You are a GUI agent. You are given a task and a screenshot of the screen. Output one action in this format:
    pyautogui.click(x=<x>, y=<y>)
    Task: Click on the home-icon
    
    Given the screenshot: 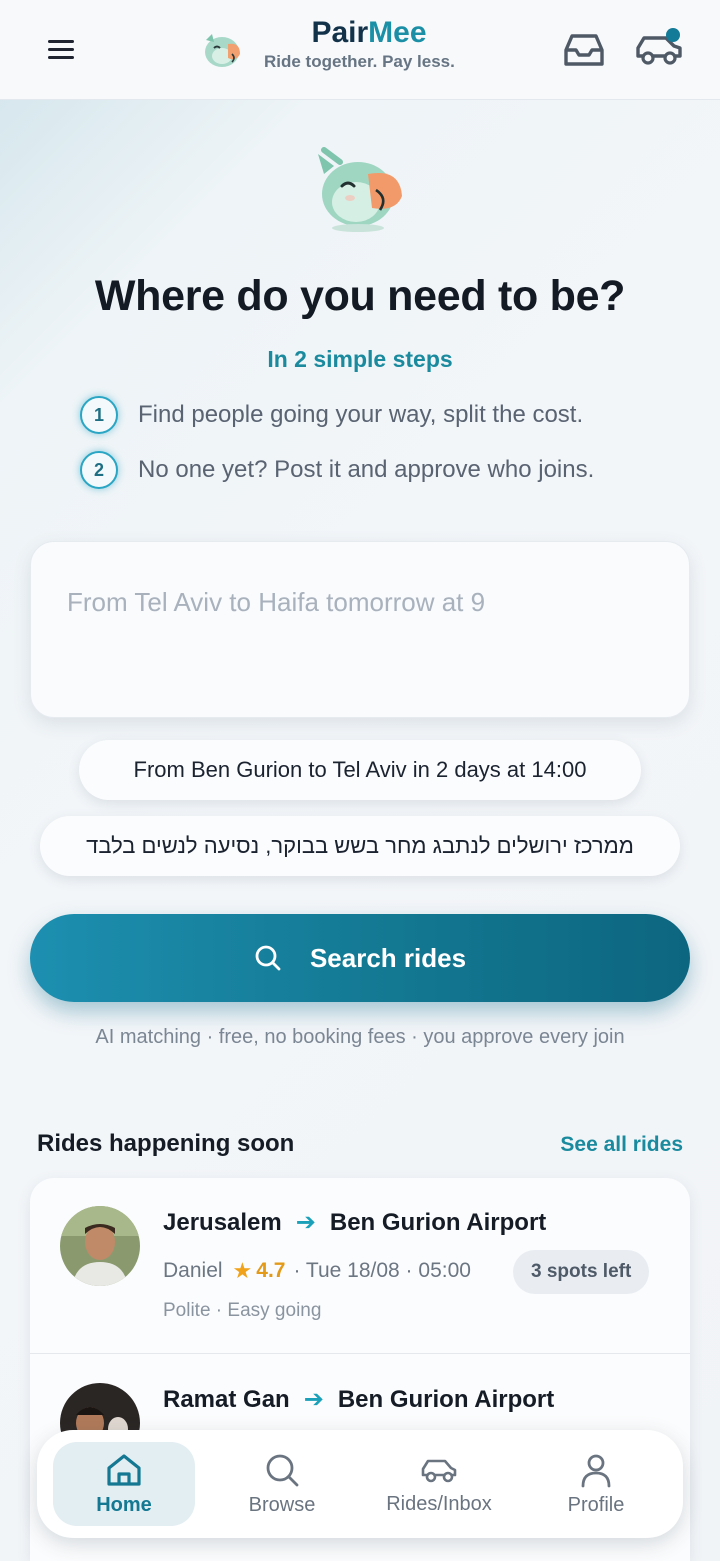 What is the action you would take?
    pyautogui.click(x=124, y=1469)
    